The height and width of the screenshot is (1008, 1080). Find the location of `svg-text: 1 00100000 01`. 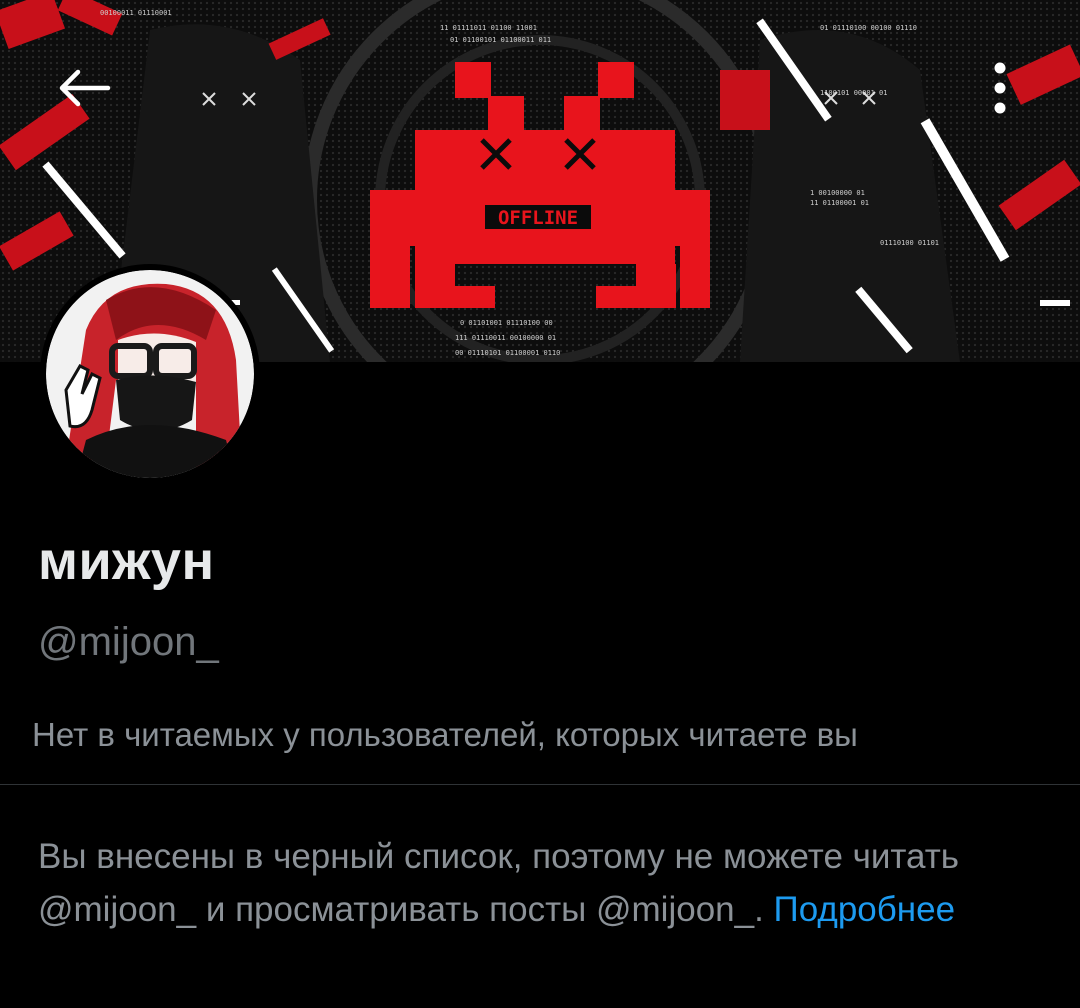

svg-text: 1 00100000 01 is located at coordinates (837, 193).